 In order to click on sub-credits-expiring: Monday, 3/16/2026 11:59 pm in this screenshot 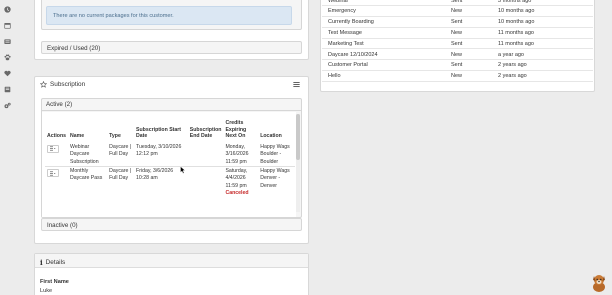, I will do `click(237, 154)`.